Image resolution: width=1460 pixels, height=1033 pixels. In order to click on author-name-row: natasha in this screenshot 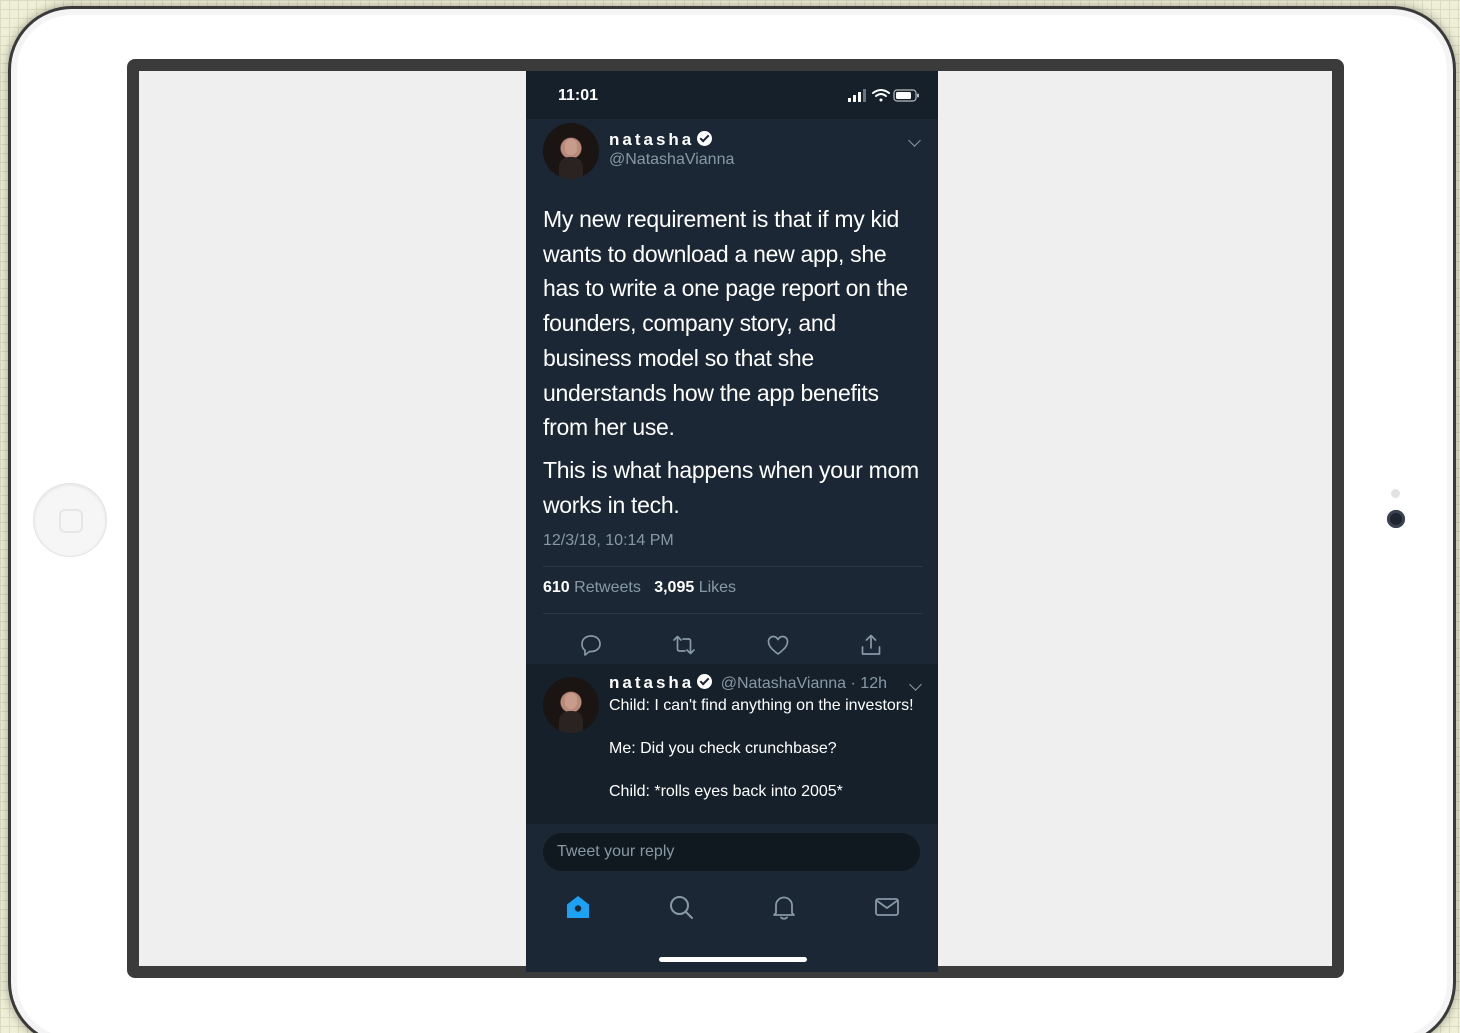, I will do `click(661, 140)`.